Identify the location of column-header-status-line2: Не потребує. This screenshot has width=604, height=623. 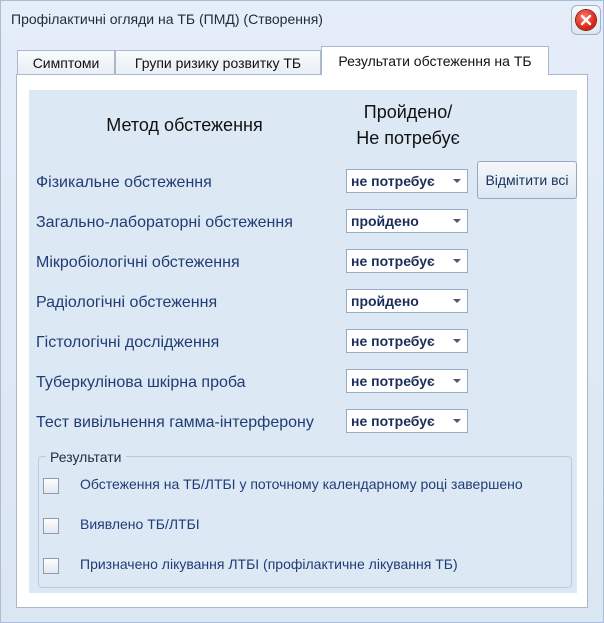
(408, 138).